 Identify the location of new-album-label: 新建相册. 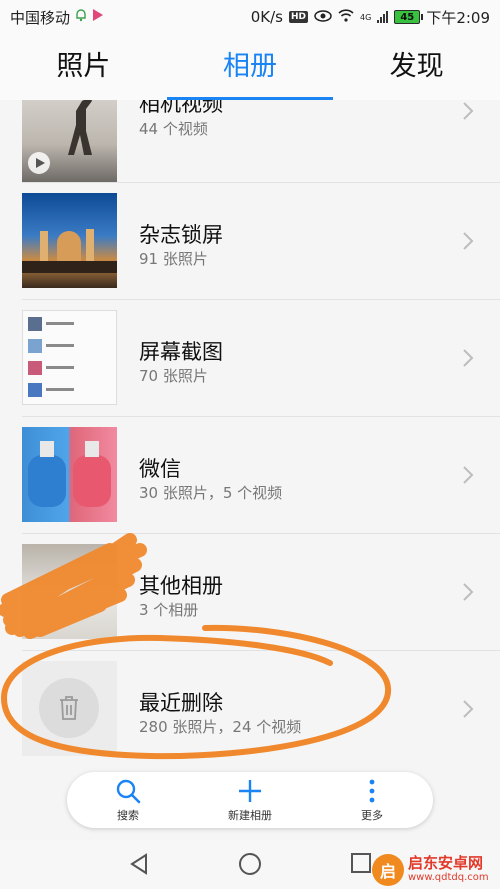
(250, 815).